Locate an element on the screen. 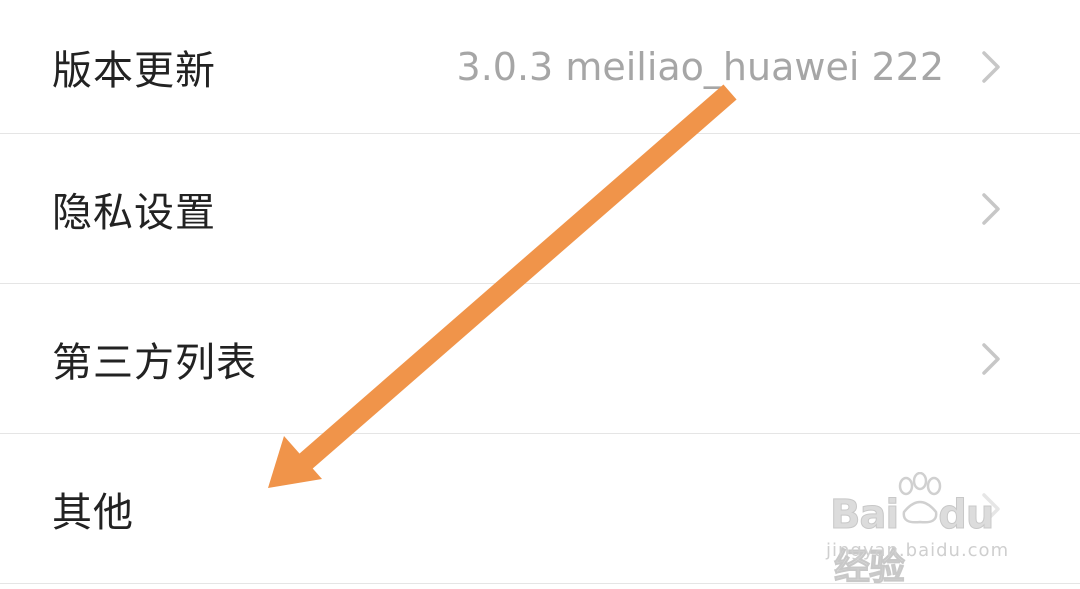 The height and width of the screenshot is (589, 1080). watermark-brand-right: du is located at coordinates (966, 515).